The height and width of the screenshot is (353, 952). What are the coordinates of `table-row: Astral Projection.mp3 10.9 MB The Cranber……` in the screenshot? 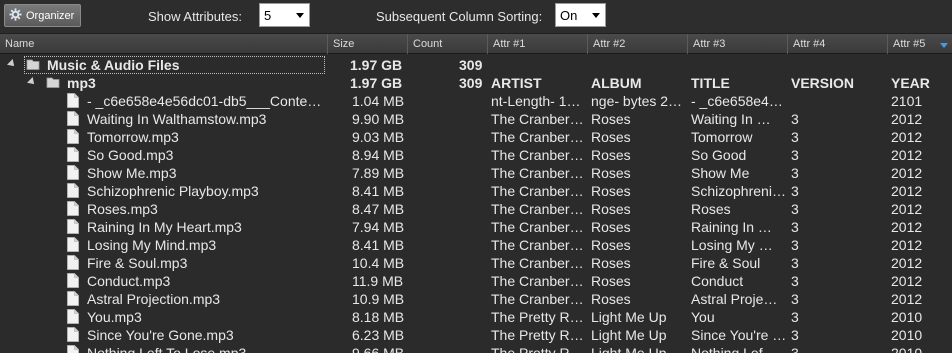 It's located at (476, 299).